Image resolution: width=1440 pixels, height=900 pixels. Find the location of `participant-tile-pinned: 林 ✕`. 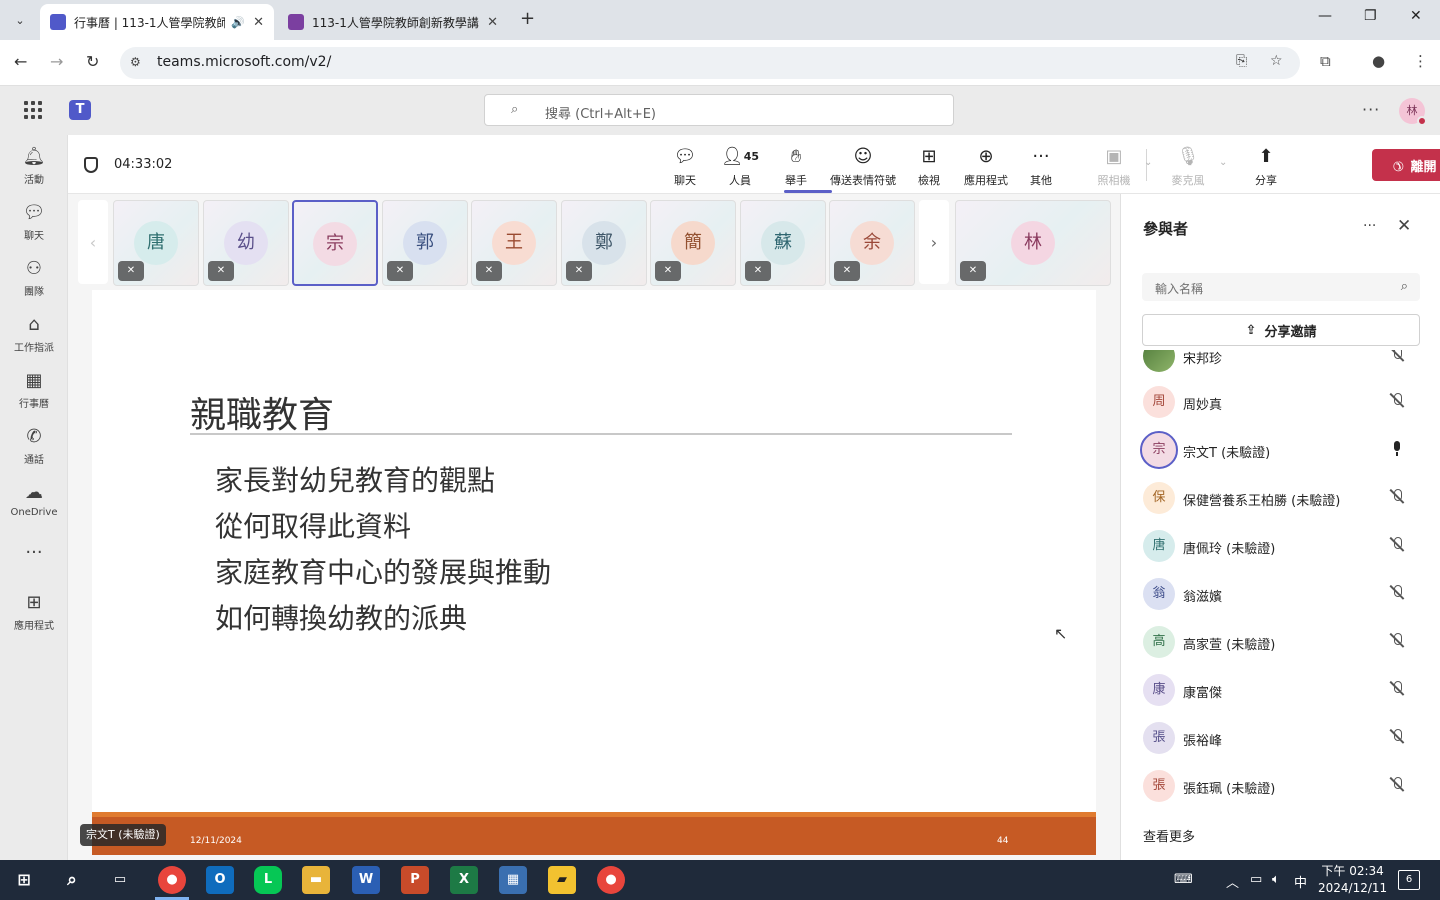

participant-tile-pinned: 林 ✕ is located at coordinates (1033, 243).